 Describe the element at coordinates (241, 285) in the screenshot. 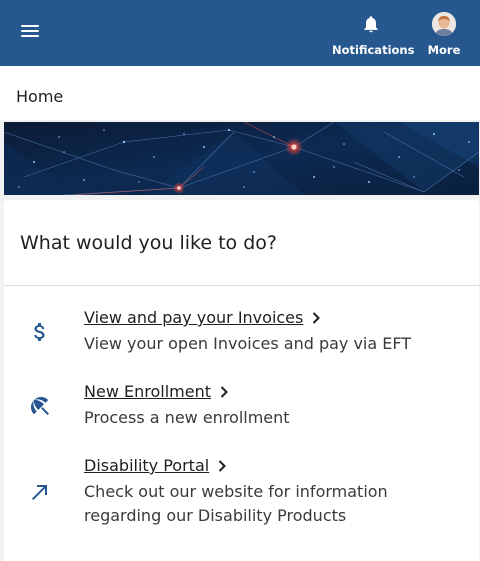

I see `card-divider` at that location.